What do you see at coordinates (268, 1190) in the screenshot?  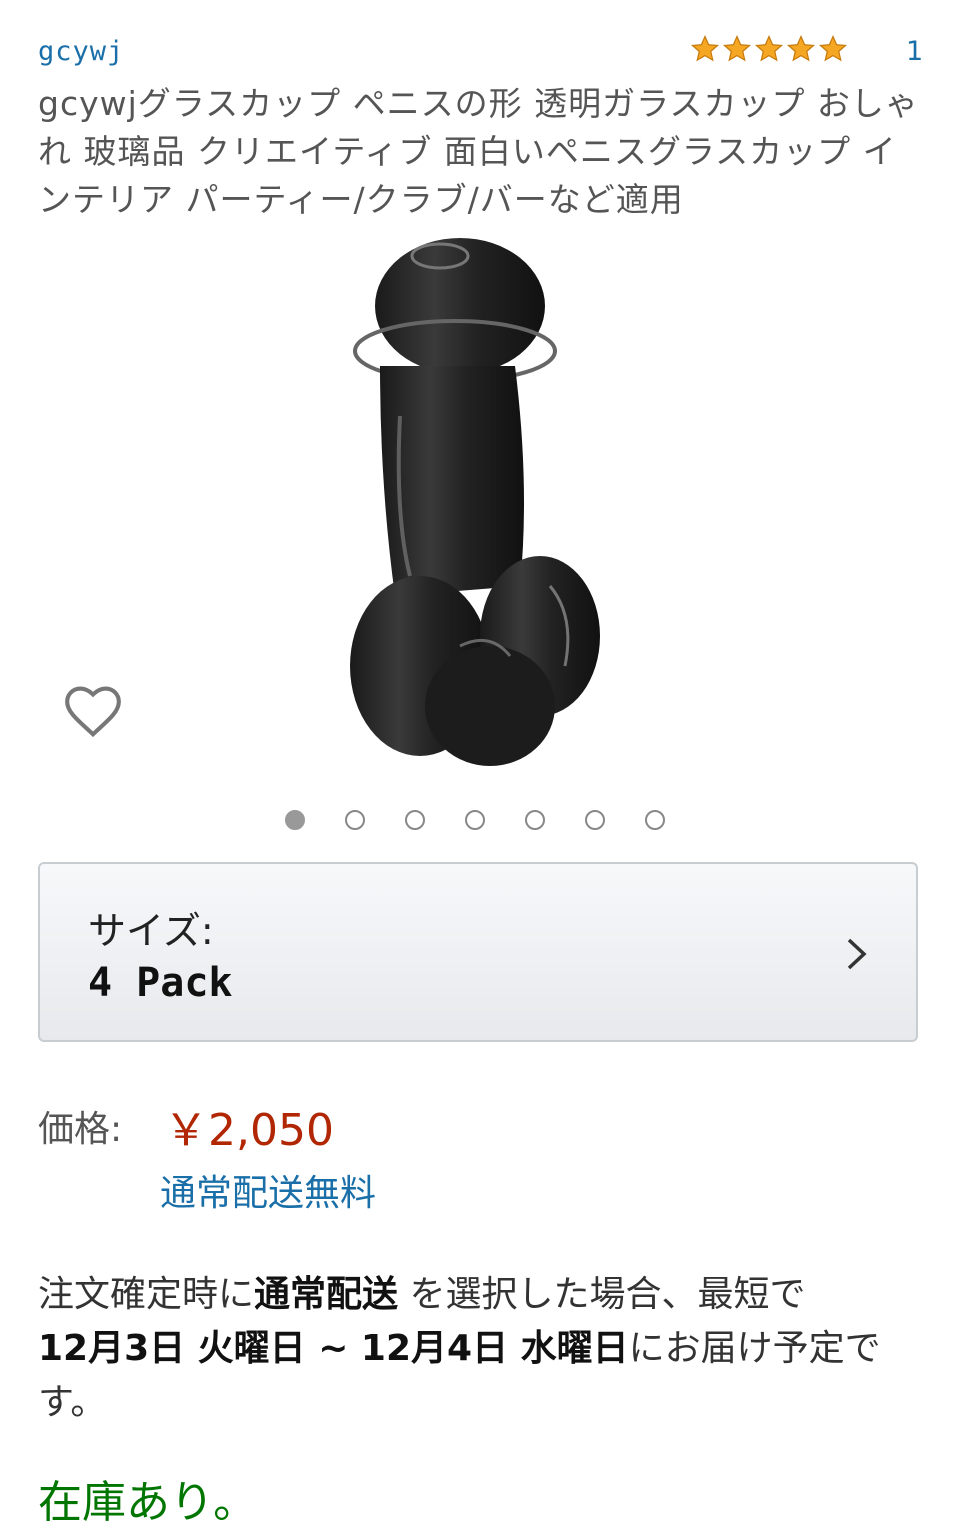 I see `free-shipping-link: 通常配送無料` at bounding box center [268, 1190].